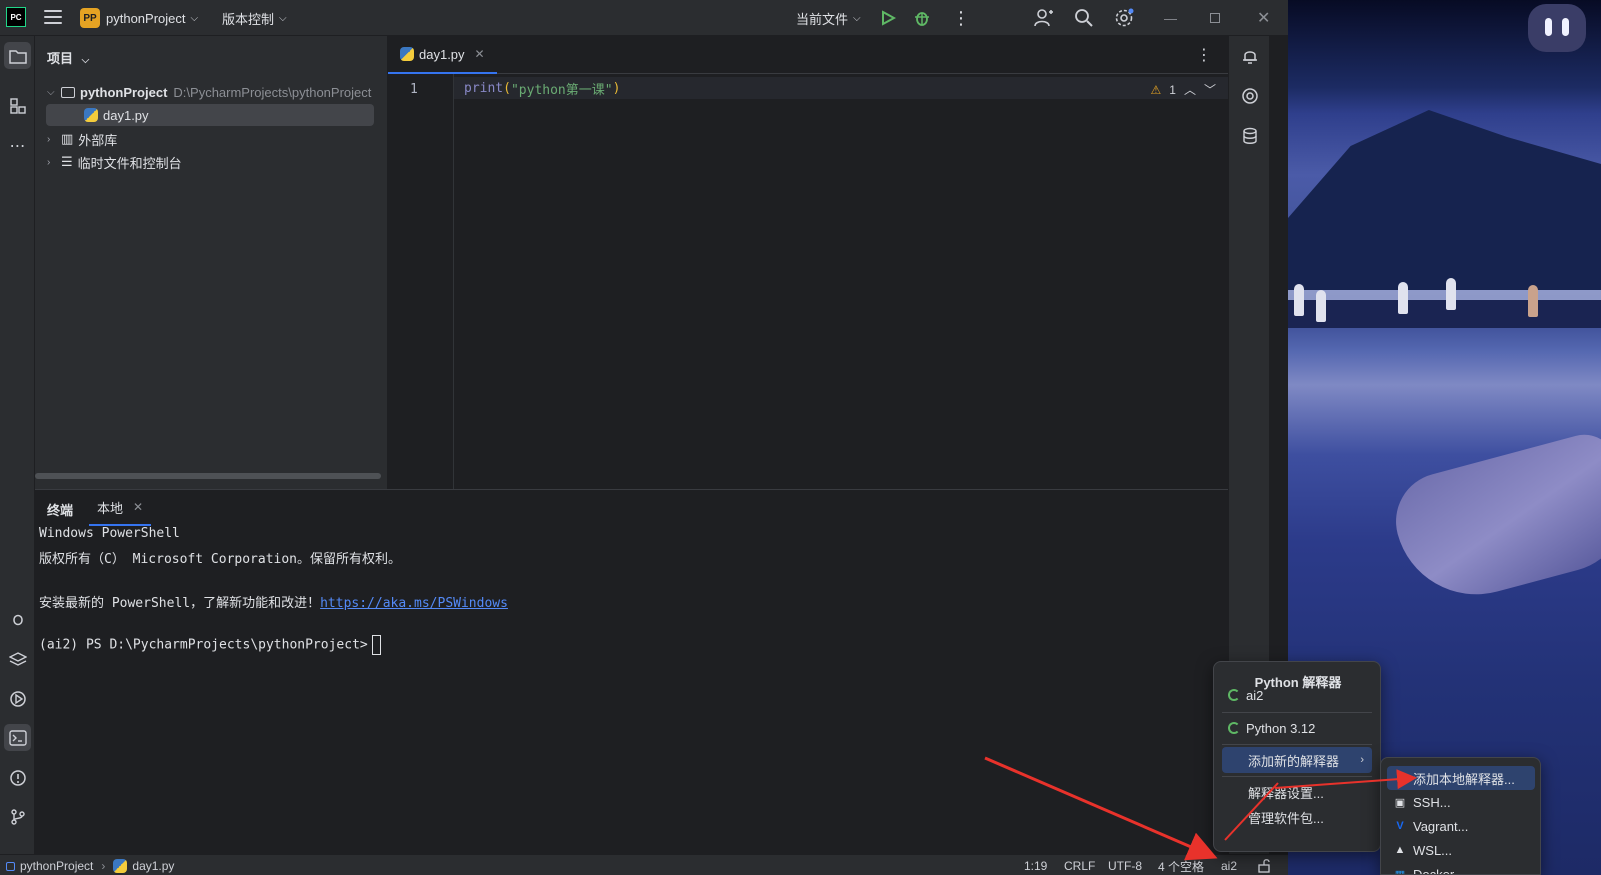  Describe the element at coordinates (153, 866) in the screenshot. I see `breadcrumb-file: day1.py` at that location.